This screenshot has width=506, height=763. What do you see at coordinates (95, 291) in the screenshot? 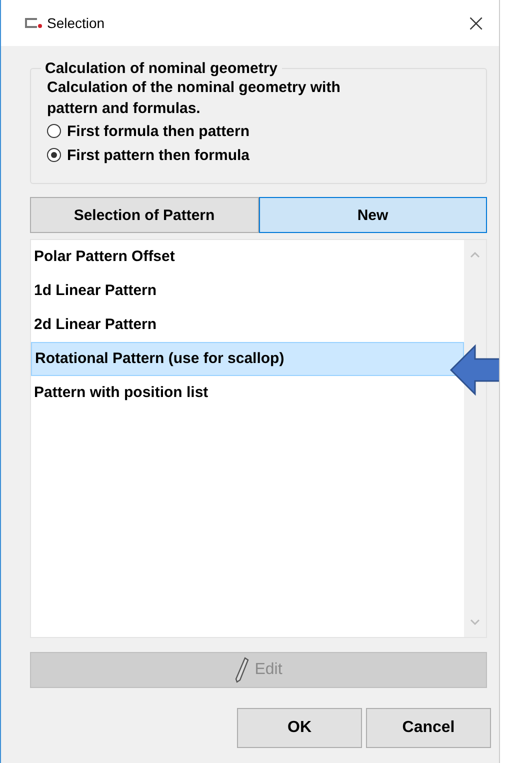
I see `list-item: 1d Linear Pattern` at bounding box center [95, 291].